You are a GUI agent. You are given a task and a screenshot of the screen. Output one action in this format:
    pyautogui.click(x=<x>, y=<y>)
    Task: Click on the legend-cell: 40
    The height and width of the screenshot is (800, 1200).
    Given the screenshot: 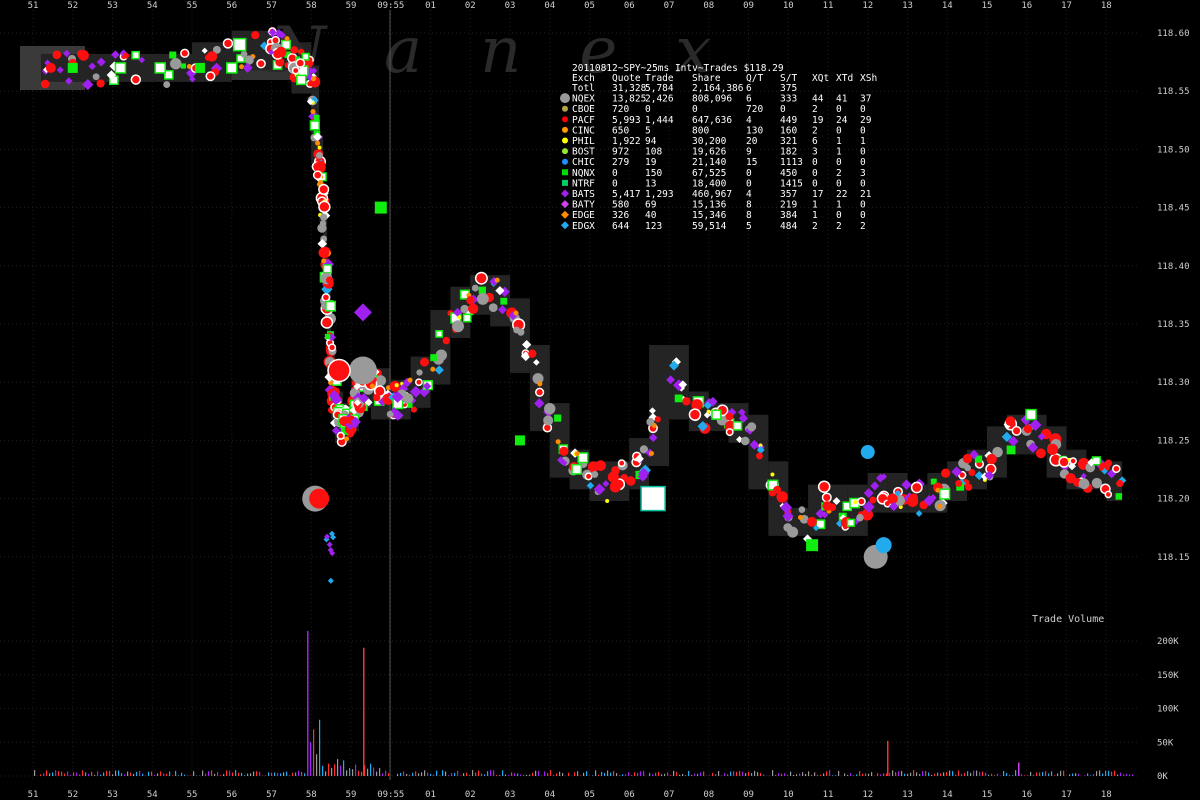 What is the action you would take?
    pyautogui.click(x=651, y=215)
    